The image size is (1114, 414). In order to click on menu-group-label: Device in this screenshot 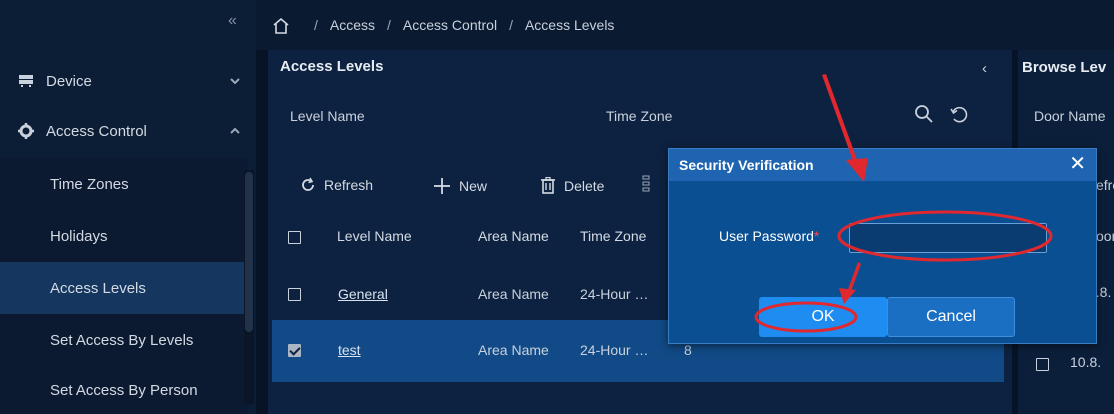, I will do `click(69, 81)`.